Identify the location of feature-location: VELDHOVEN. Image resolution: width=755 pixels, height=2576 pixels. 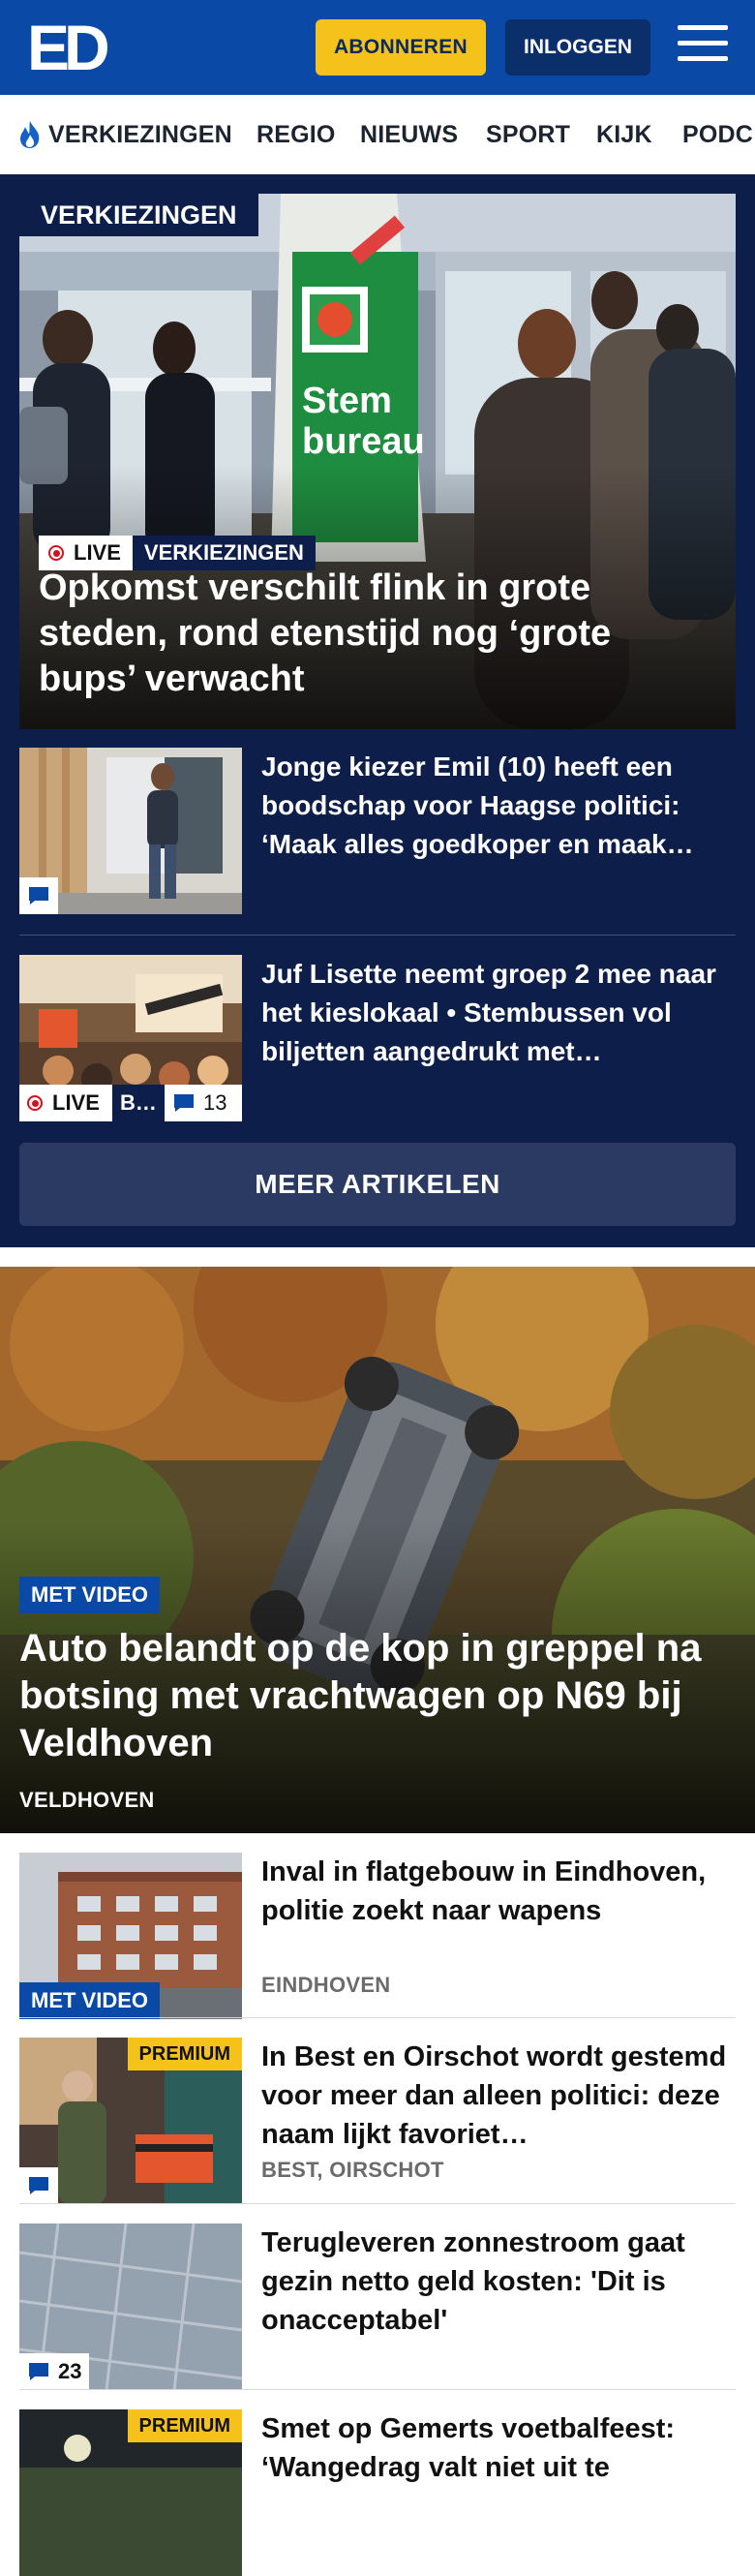
(87, 1800).